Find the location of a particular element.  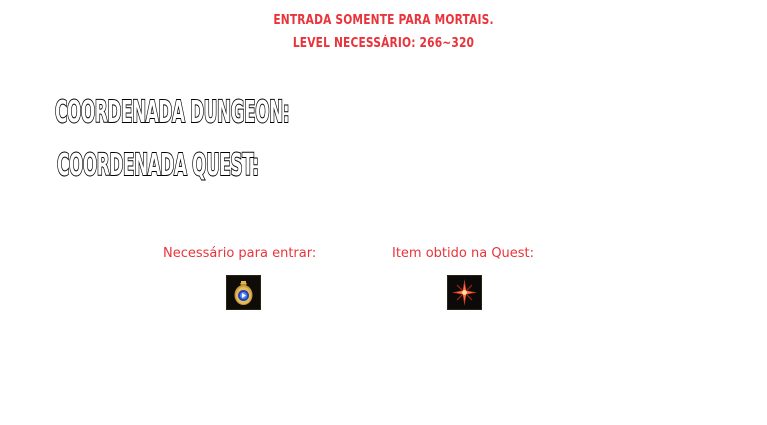

reward-item-caption: Item obtido na Quest: is located at coordinates (463, 253).